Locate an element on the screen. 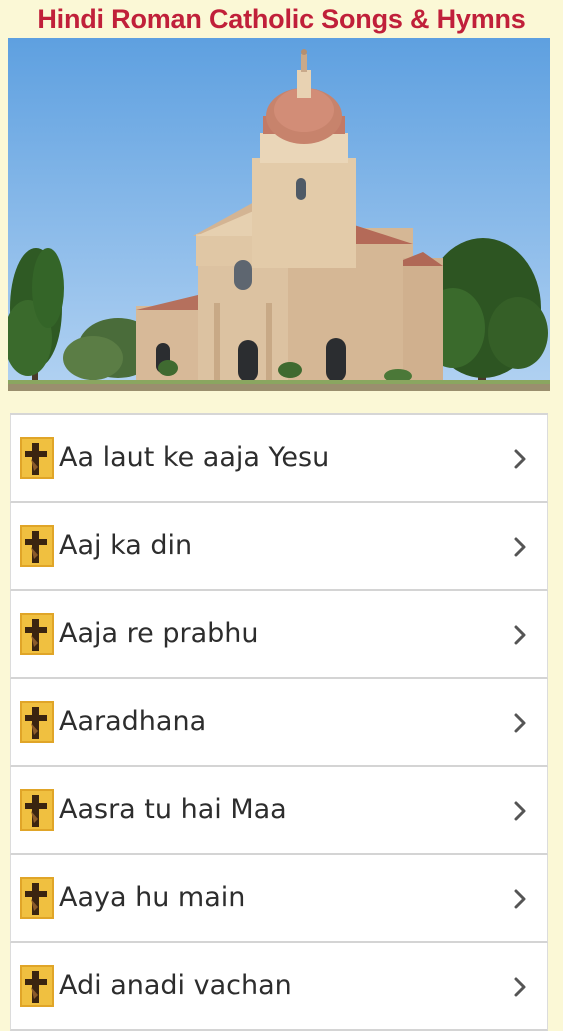  list-item: Aasra tu hai Maa is located at coordinates (279, 811).